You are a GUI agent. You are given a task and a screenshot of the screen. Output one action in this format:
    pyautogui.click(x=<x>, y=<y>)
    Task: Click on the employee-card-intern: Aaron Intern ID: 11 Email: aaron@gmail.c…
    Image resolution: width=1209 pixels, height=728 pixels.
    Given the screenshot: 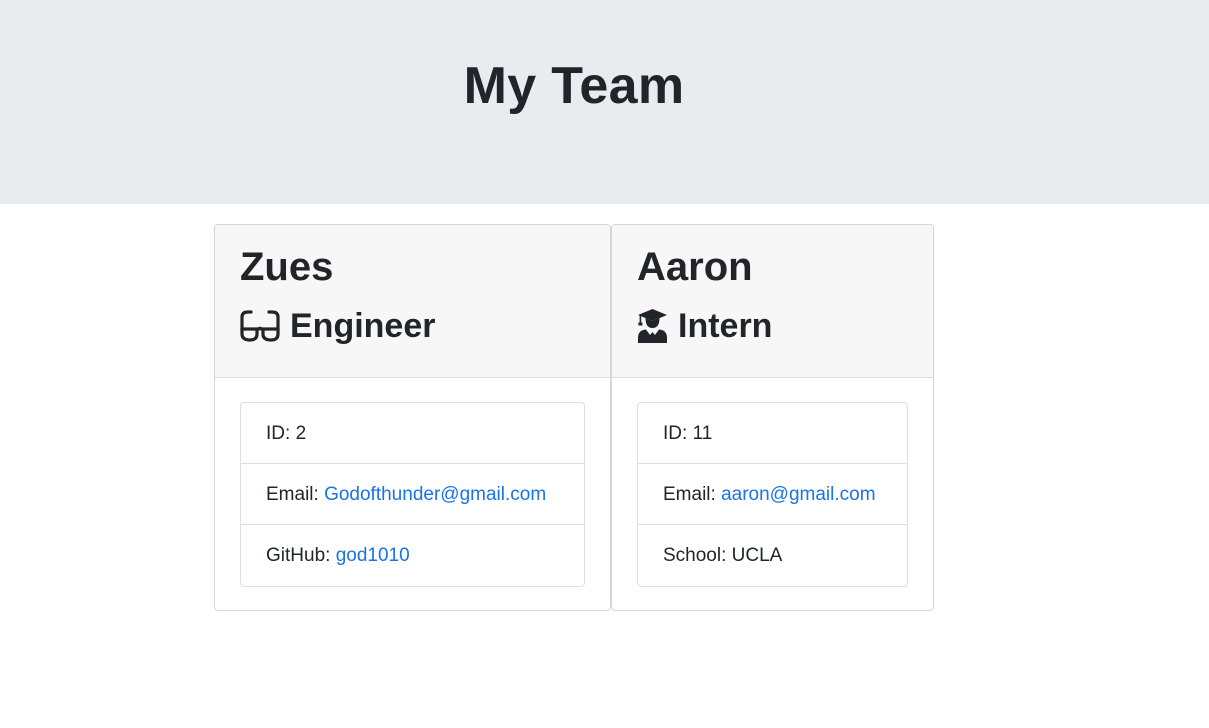 What is the action you would take?
    pyautogui.click(x=772, y=417)
    